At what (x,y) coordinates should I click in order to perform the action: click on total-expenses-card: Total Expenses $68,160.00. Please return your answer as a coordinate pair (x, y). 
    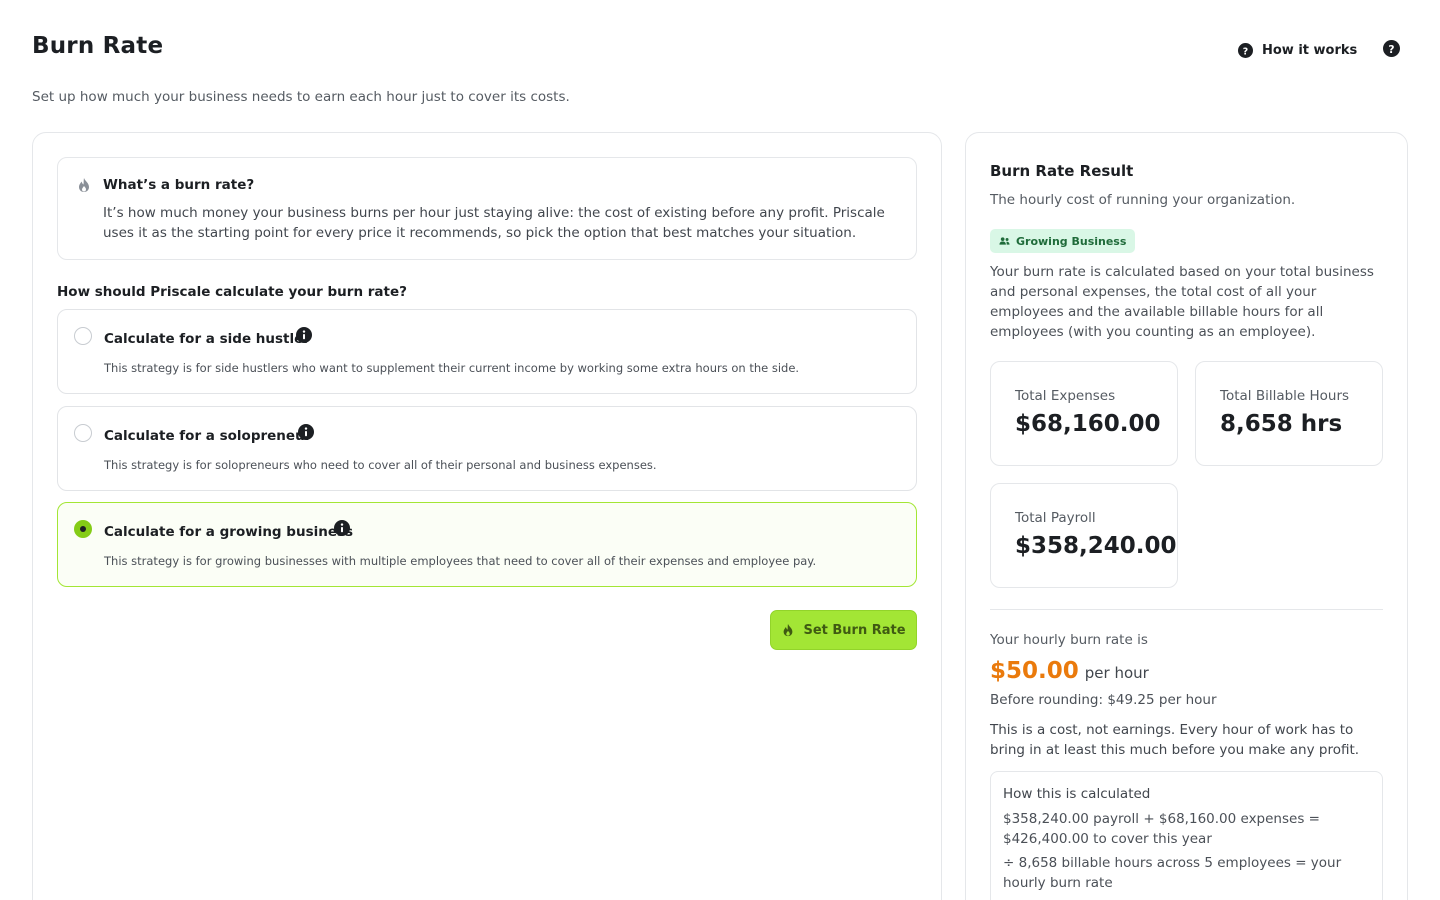
    Looking at the image, I should click on (1084, 413).